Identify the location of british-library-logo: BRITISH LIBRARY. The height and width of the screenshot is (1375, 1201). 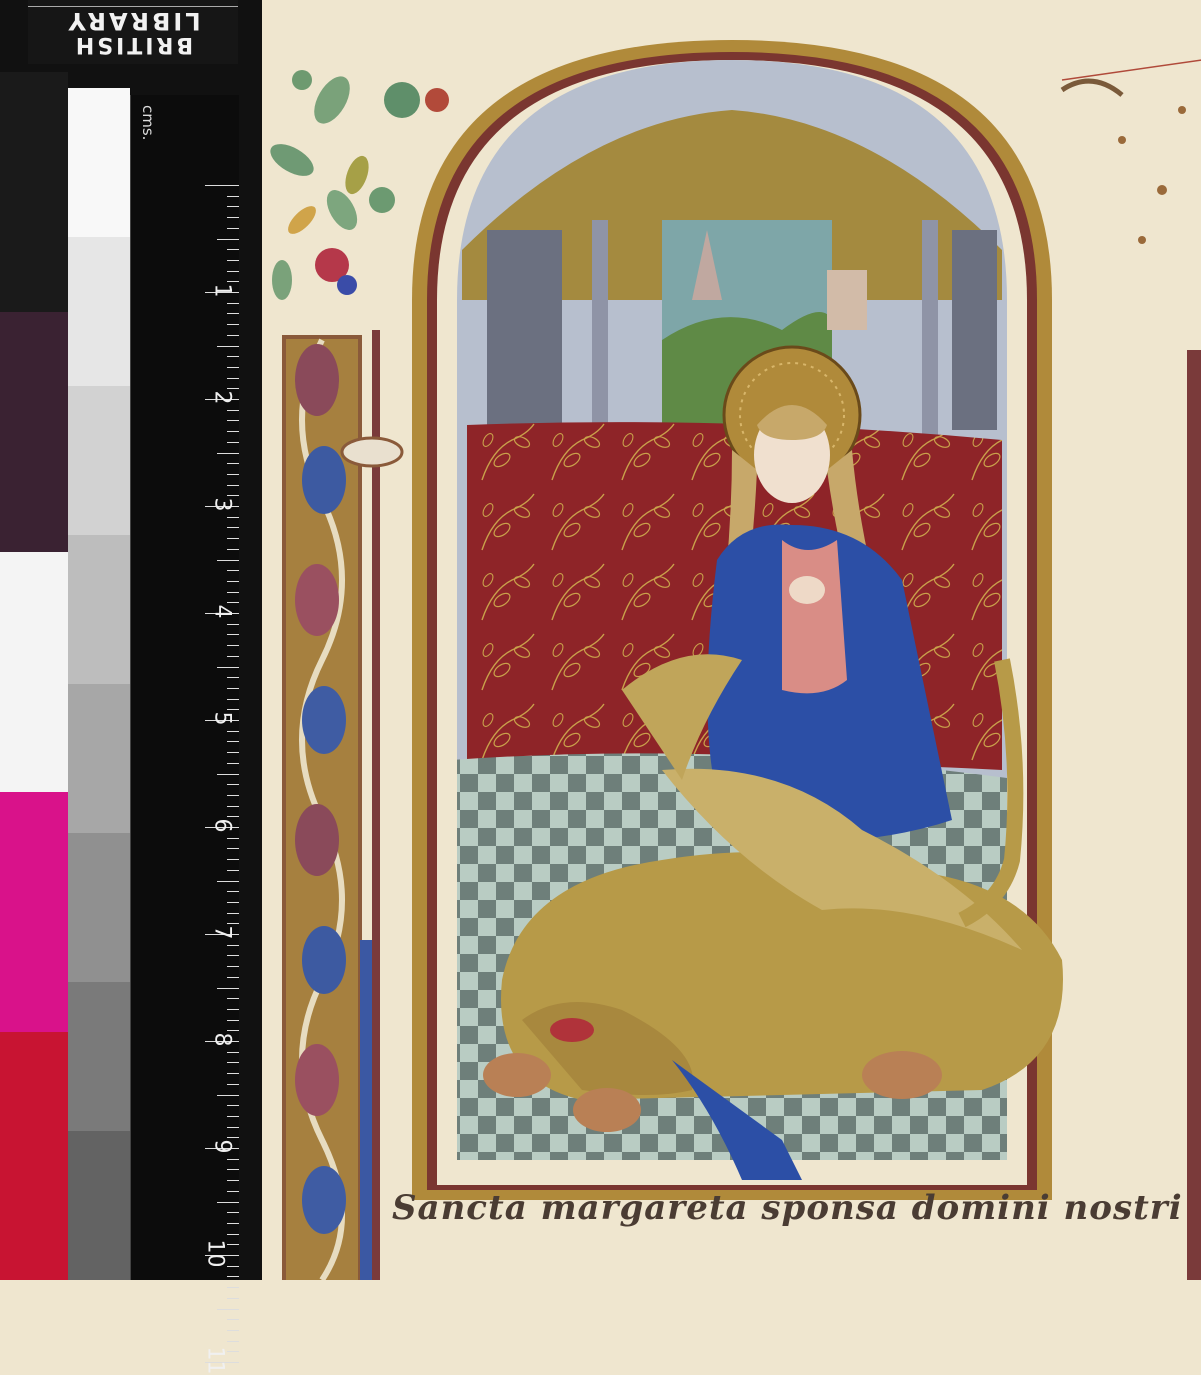
(133, 32).